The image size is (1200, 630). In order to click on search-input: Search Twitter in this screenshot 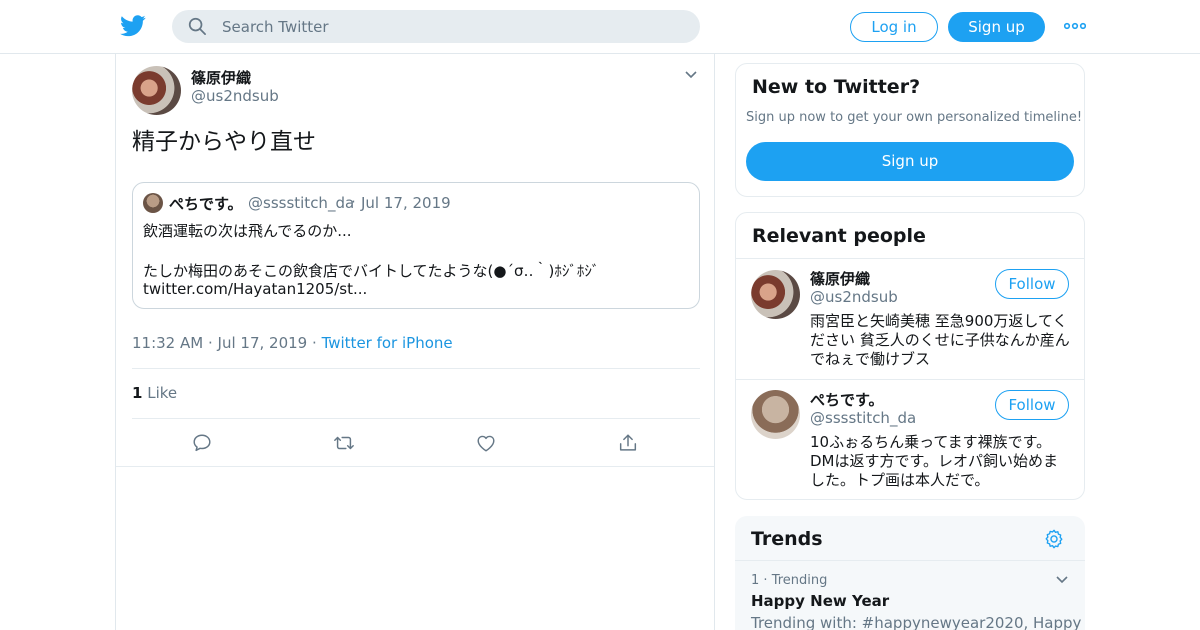, I will do `click(275, 27)`.